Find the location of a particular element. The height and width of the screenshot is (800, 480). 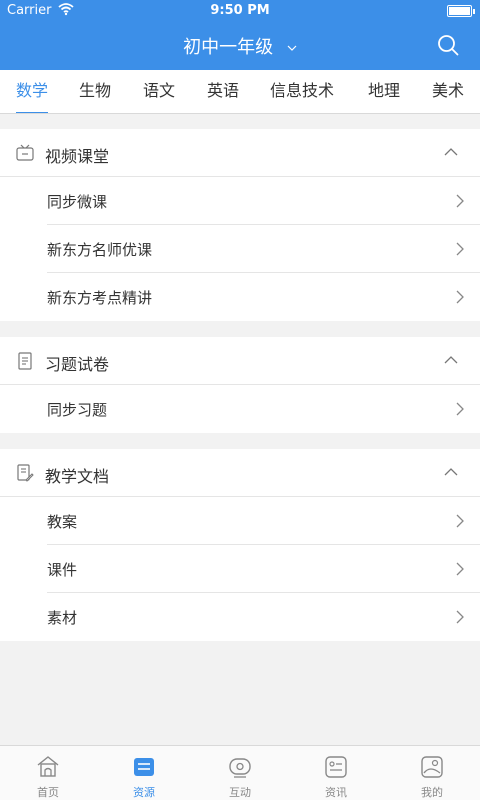

tab-english: 英语 is located at coordinates (223, 91).